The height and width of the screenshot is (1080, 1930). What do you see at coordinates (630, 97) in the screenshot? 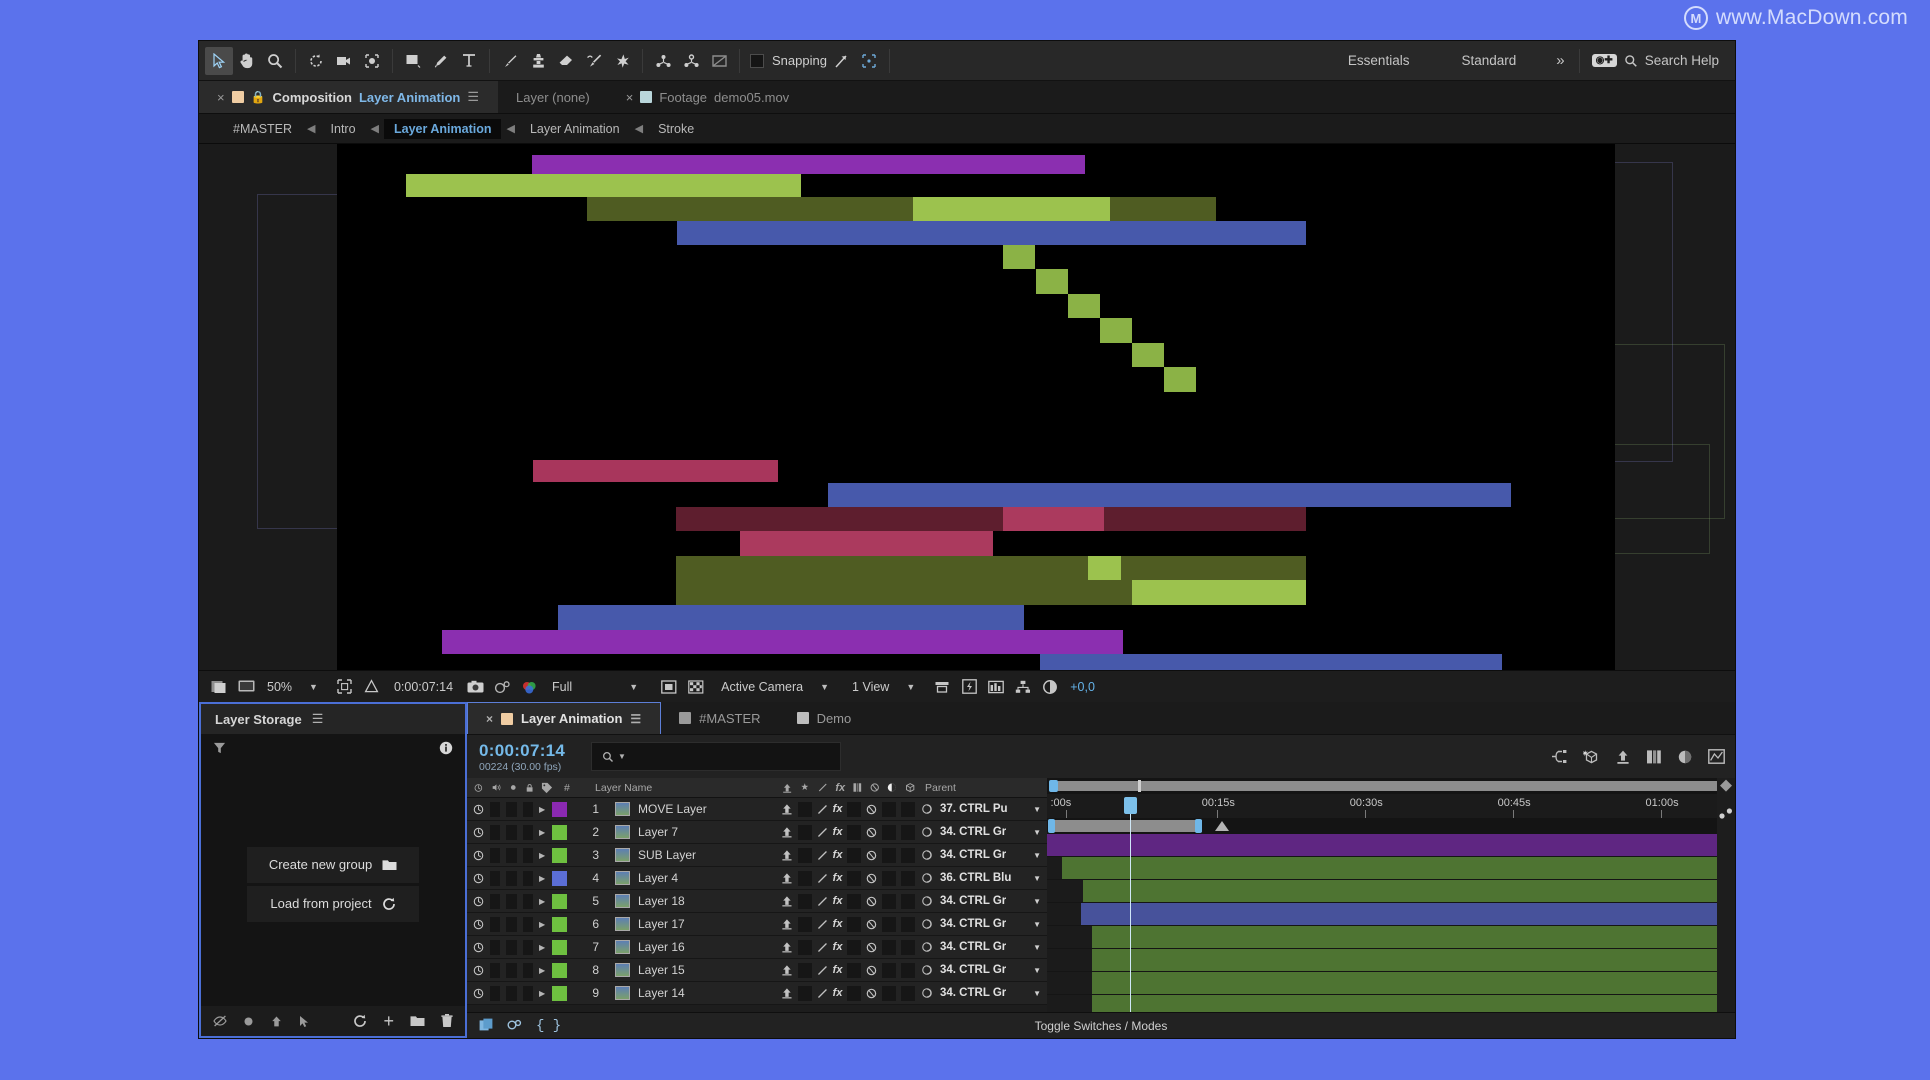
I see `close-icon: ×` at bounding box center [630, 97].